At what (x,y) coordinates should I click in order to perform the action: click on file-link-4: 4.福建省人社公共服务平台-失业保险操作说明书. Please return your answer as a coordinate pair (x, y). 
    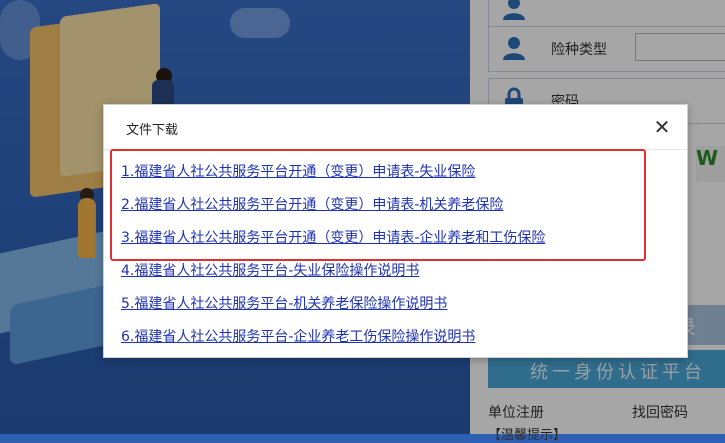
    Looking at the image, I should click on (270, 271).